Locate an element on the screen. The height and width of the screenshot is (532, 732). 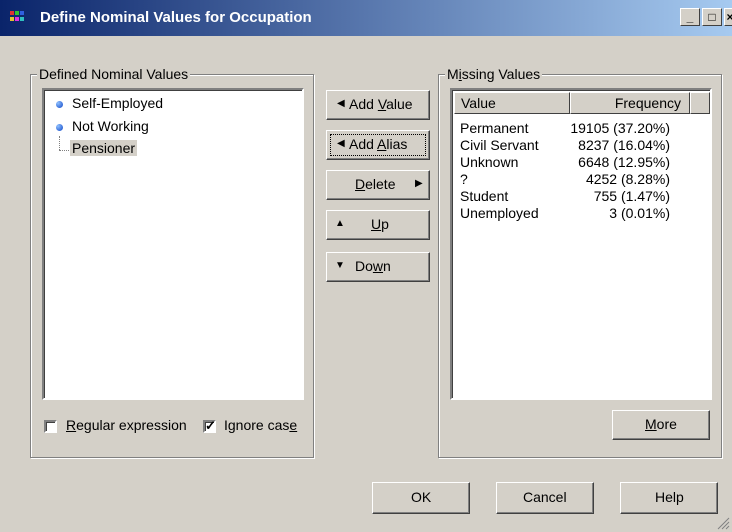
defined-values-group-label: Defined Nominal Values is located at coordinates (114, 74).